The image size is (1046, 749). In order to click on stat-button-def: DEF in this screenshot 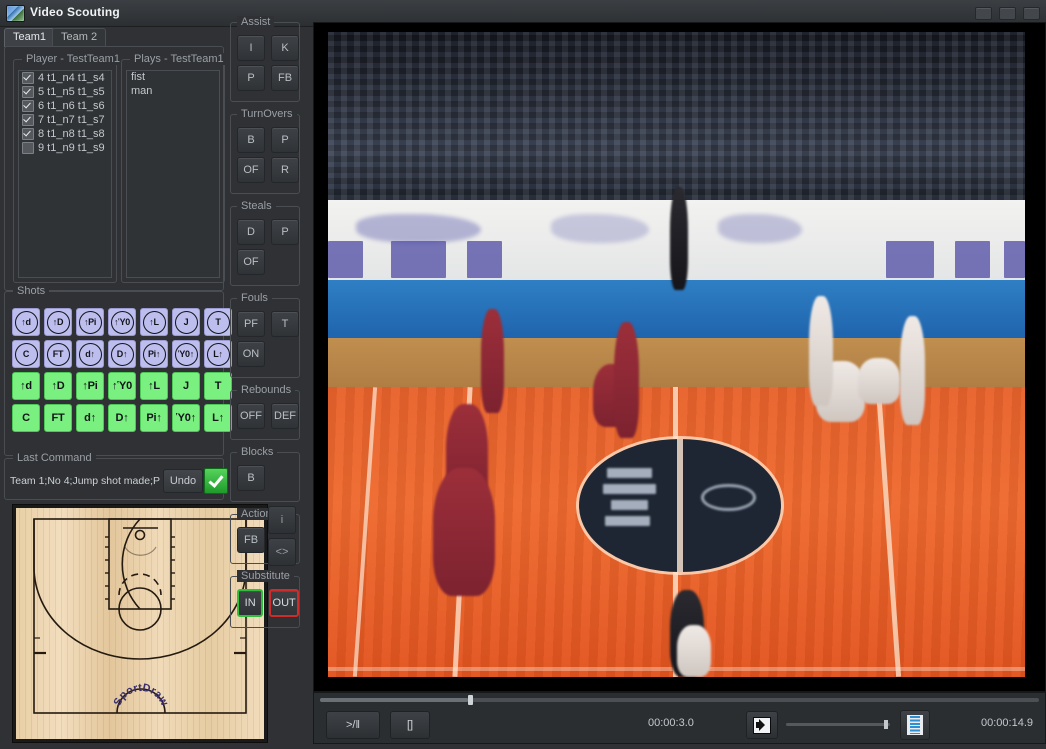, I will do `click(285, 416)`.